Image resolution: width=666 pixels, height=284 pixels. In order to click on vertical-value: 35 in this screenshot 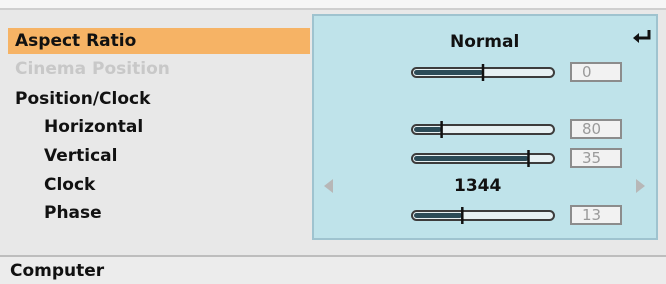, I will do `click(596, 158)`.